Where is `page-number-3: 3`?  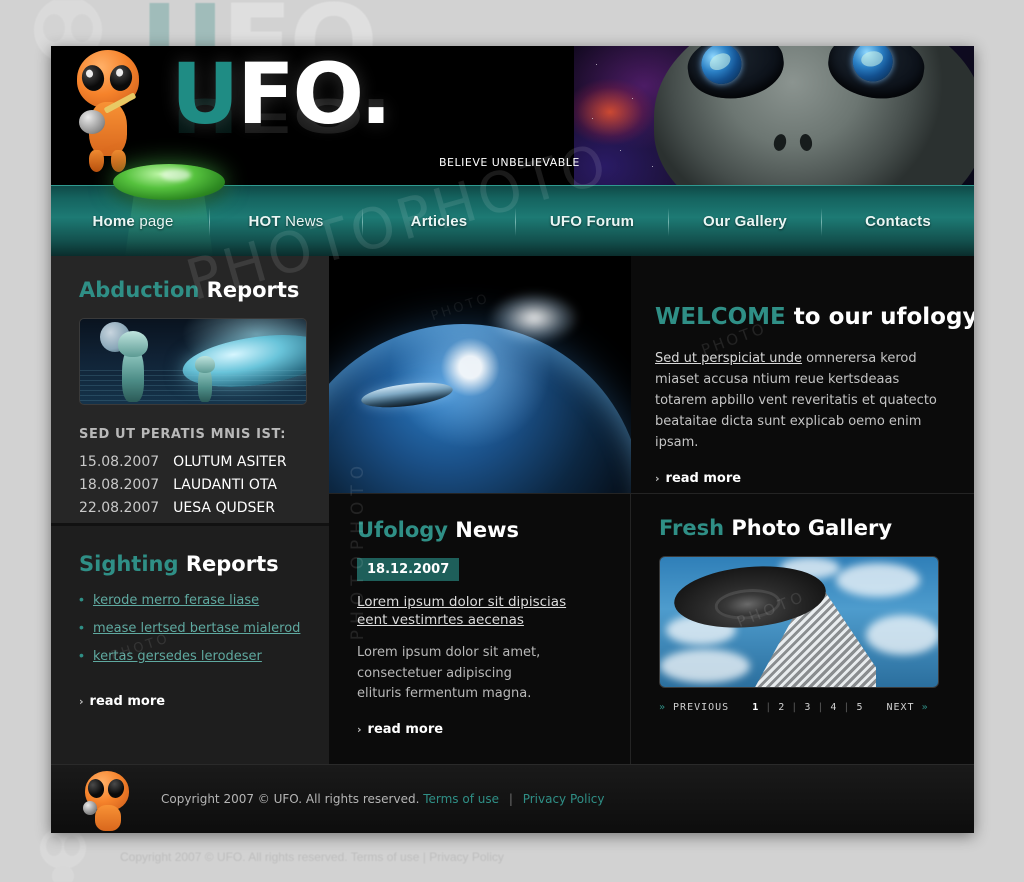
page-number-3: 3 is located at coordinates (807, 707).